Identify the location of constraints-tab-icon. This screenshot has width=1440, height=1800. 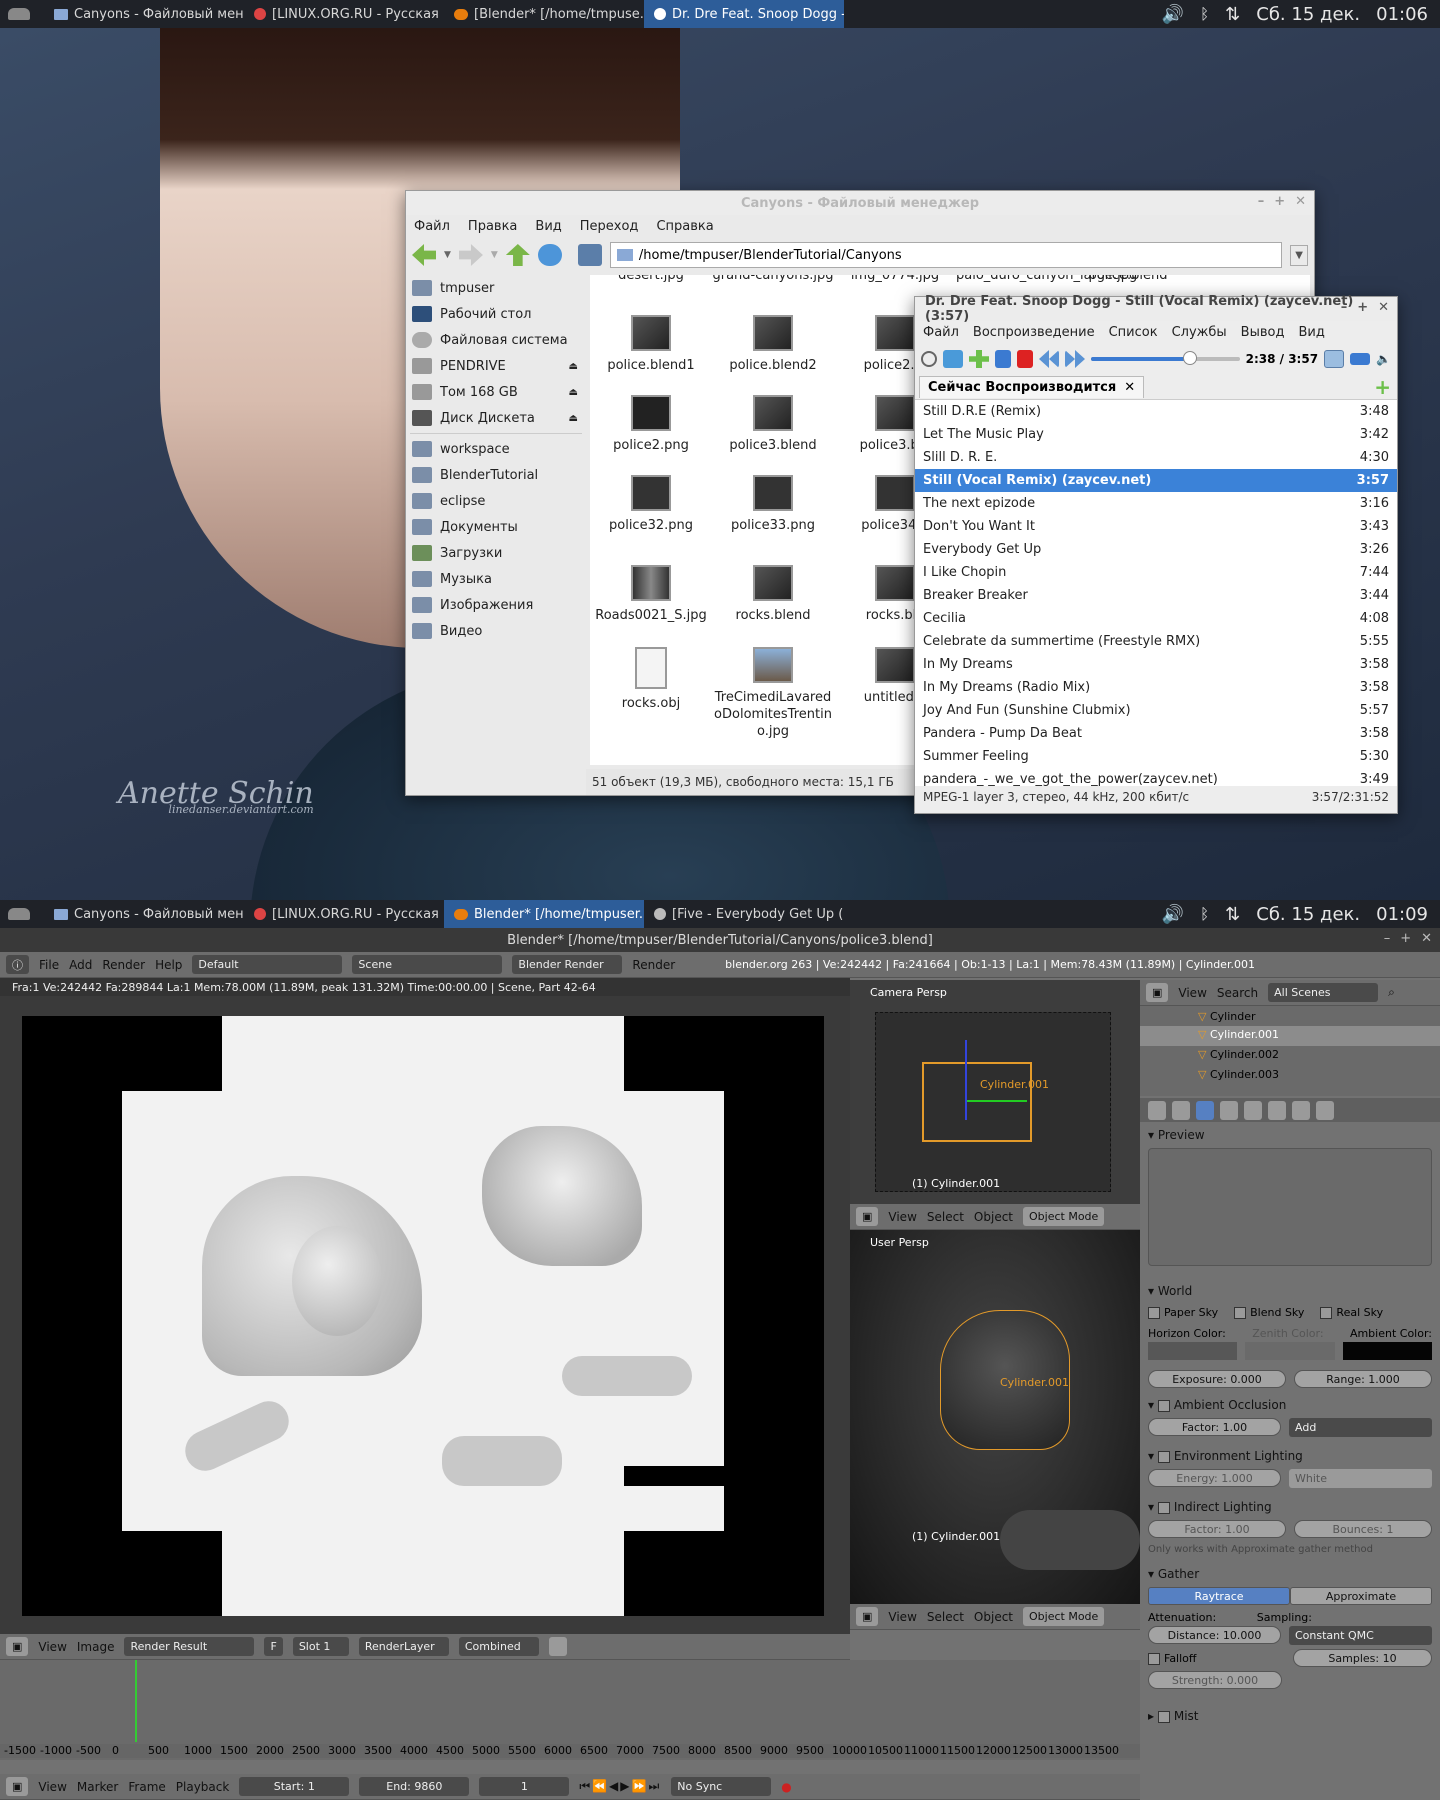
(1253, 1110).